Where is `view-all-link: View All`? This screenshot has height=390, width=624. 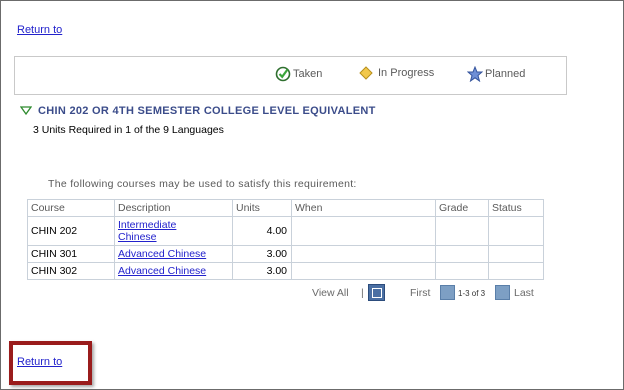
view-all-link: View All is located at coordinates (330, 293).